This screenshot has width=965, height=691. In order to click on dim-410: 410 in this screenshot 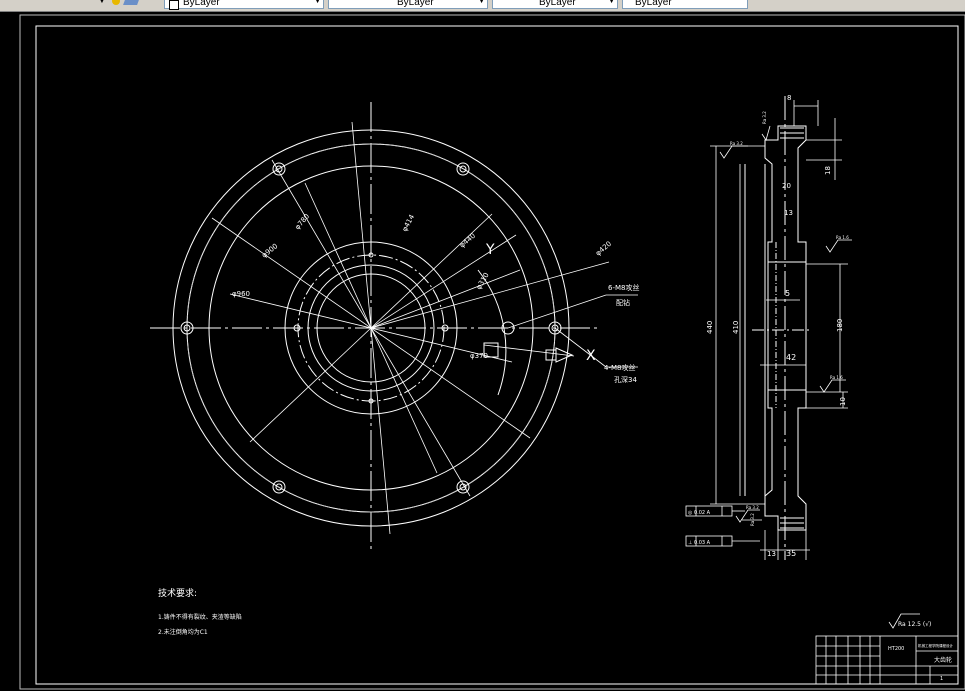, I will do `click(736, 327)`.